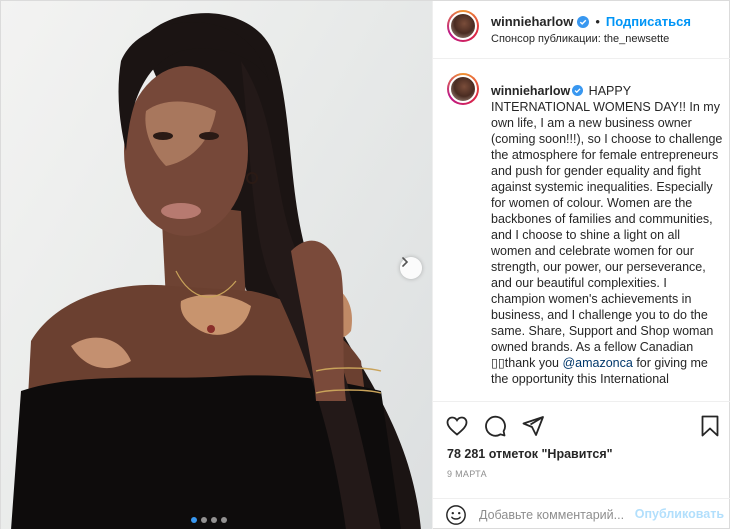 Image resolution: width=730 pixels, height=529 pixels. I want to click on author-avatar, so click(463, 26).